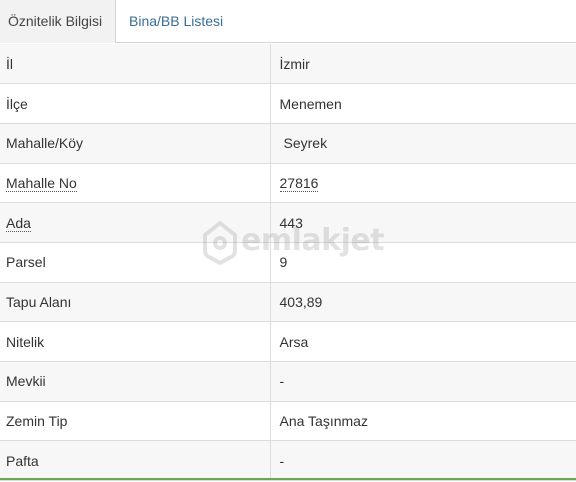 Image resolution: width=576 pixels, height=482 pixels. Describe the element at coordinates (135, 302) in the screenshot. I see `row-label-tapu-alani: Tapu Alanı` at that location.